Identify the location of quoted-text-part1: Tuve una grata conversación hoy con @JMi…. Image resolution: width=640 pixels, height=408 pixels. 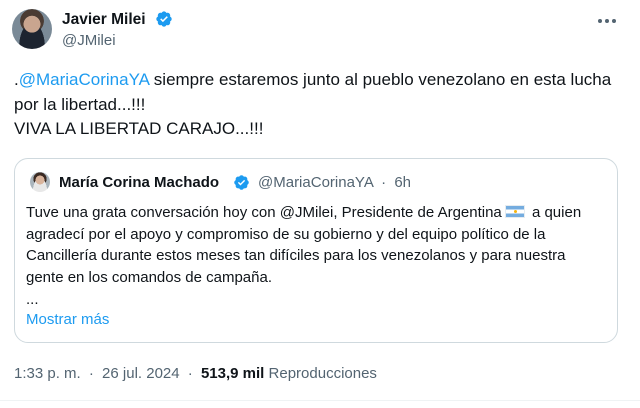
(264, 212).